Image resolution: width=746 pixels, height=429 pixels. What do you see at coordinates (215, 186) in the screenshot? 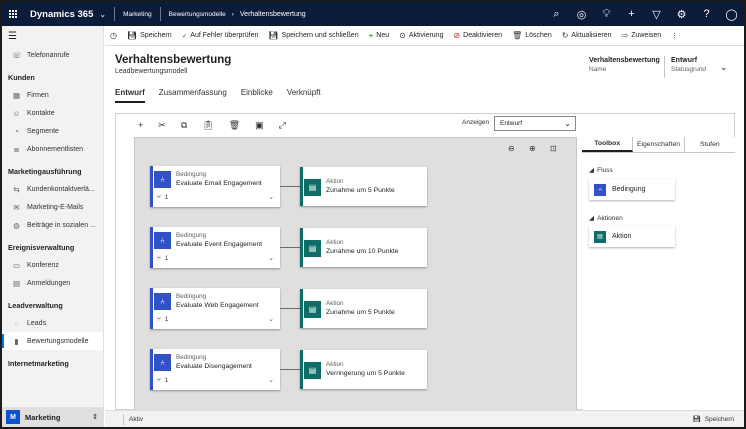
I see `condition-tile: ⑃ Bedingung Evaluate Email Engagement ⑂ 1 ⌄` at bounding box center [215, 186].